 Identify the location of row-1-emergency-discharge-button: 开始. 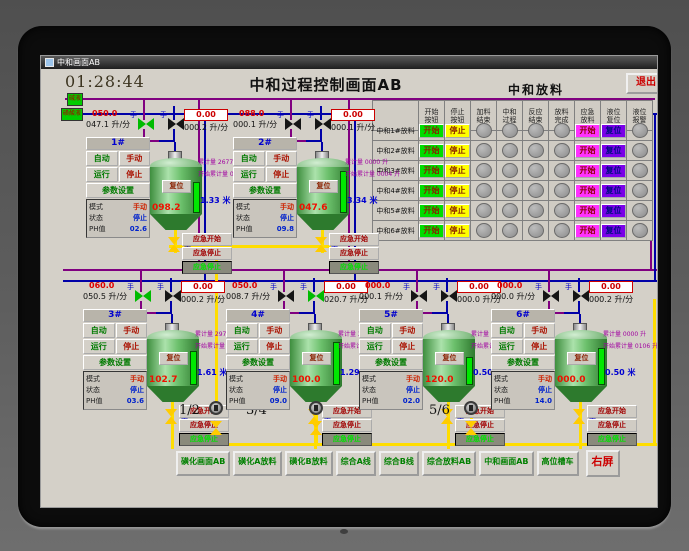
(587, 150).